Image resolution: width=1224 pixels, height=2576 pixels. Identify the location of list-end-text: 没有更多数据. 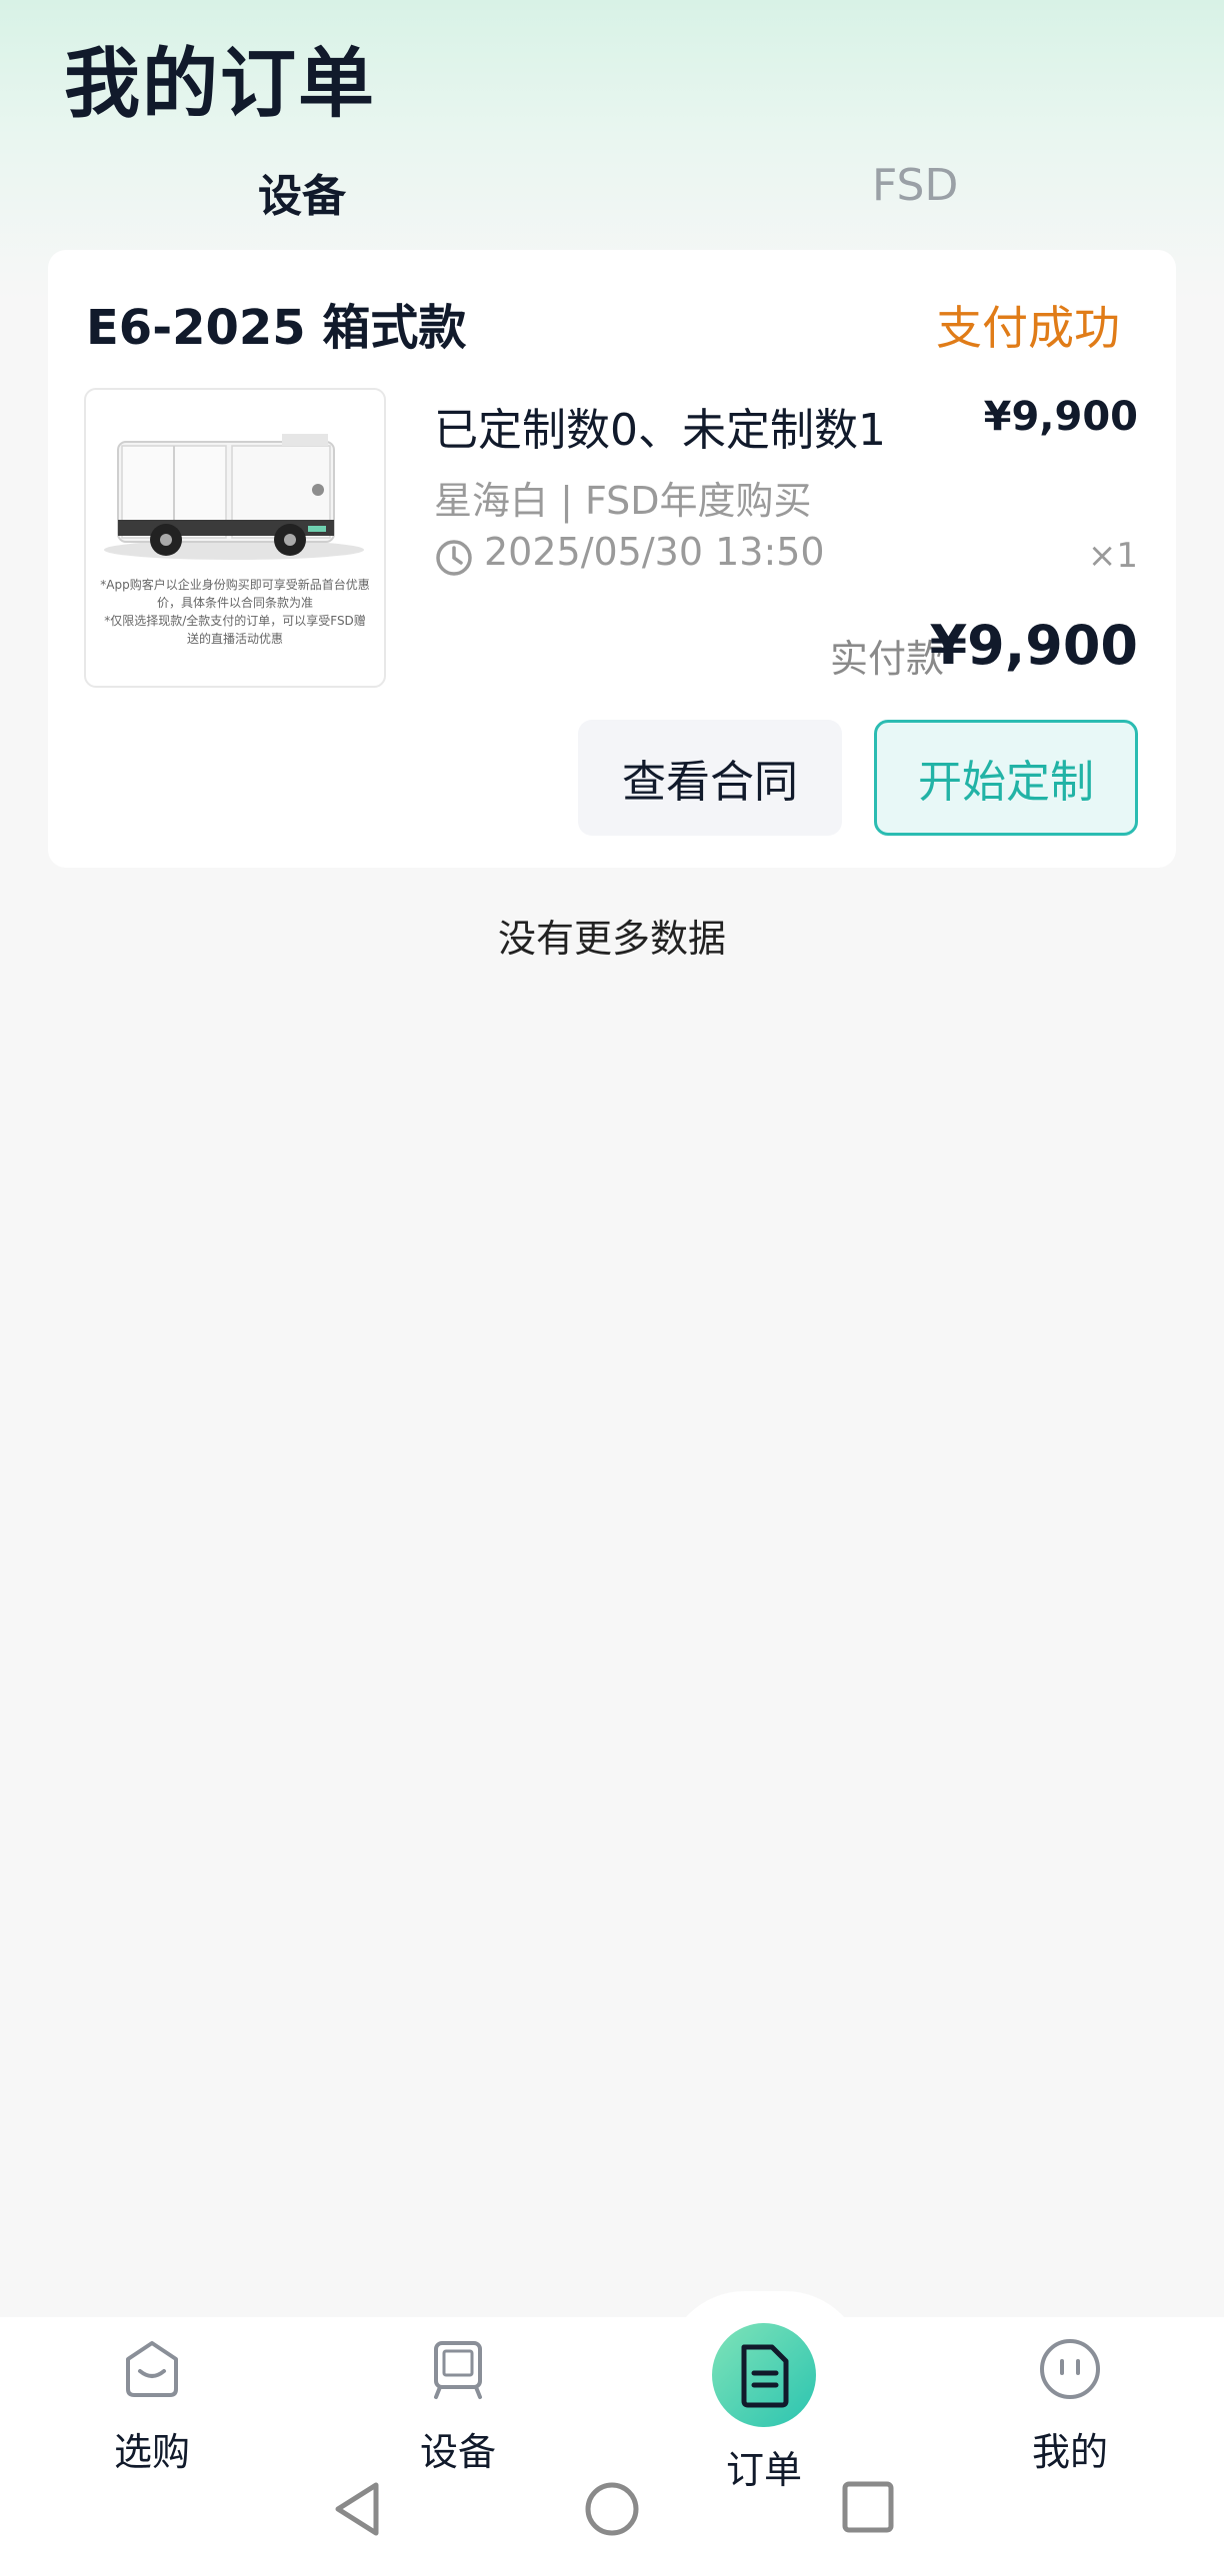
(611, 939).